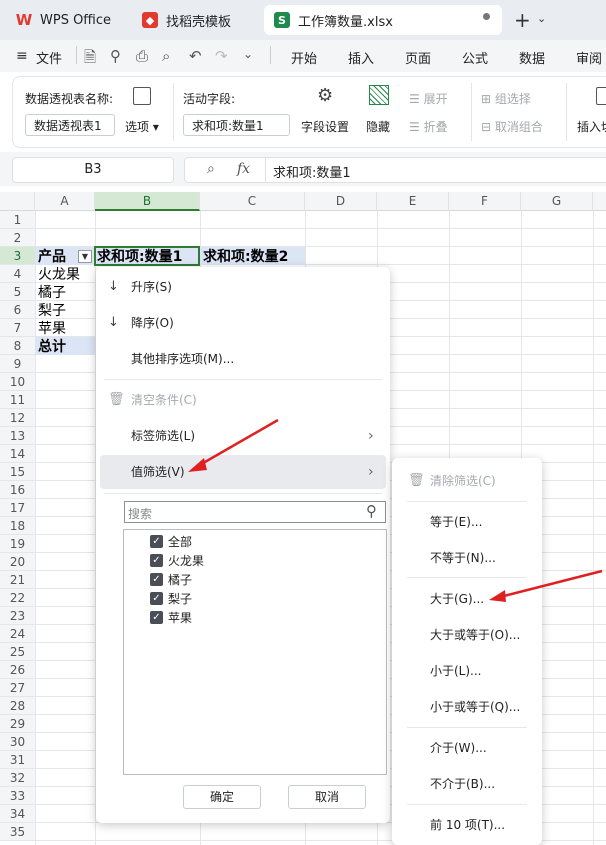 The width and height of the screenshot is (606, 845). Describe the element at coordinates (180, 617) in the screenshot. I see `checklist-item: 苹果` at that location.